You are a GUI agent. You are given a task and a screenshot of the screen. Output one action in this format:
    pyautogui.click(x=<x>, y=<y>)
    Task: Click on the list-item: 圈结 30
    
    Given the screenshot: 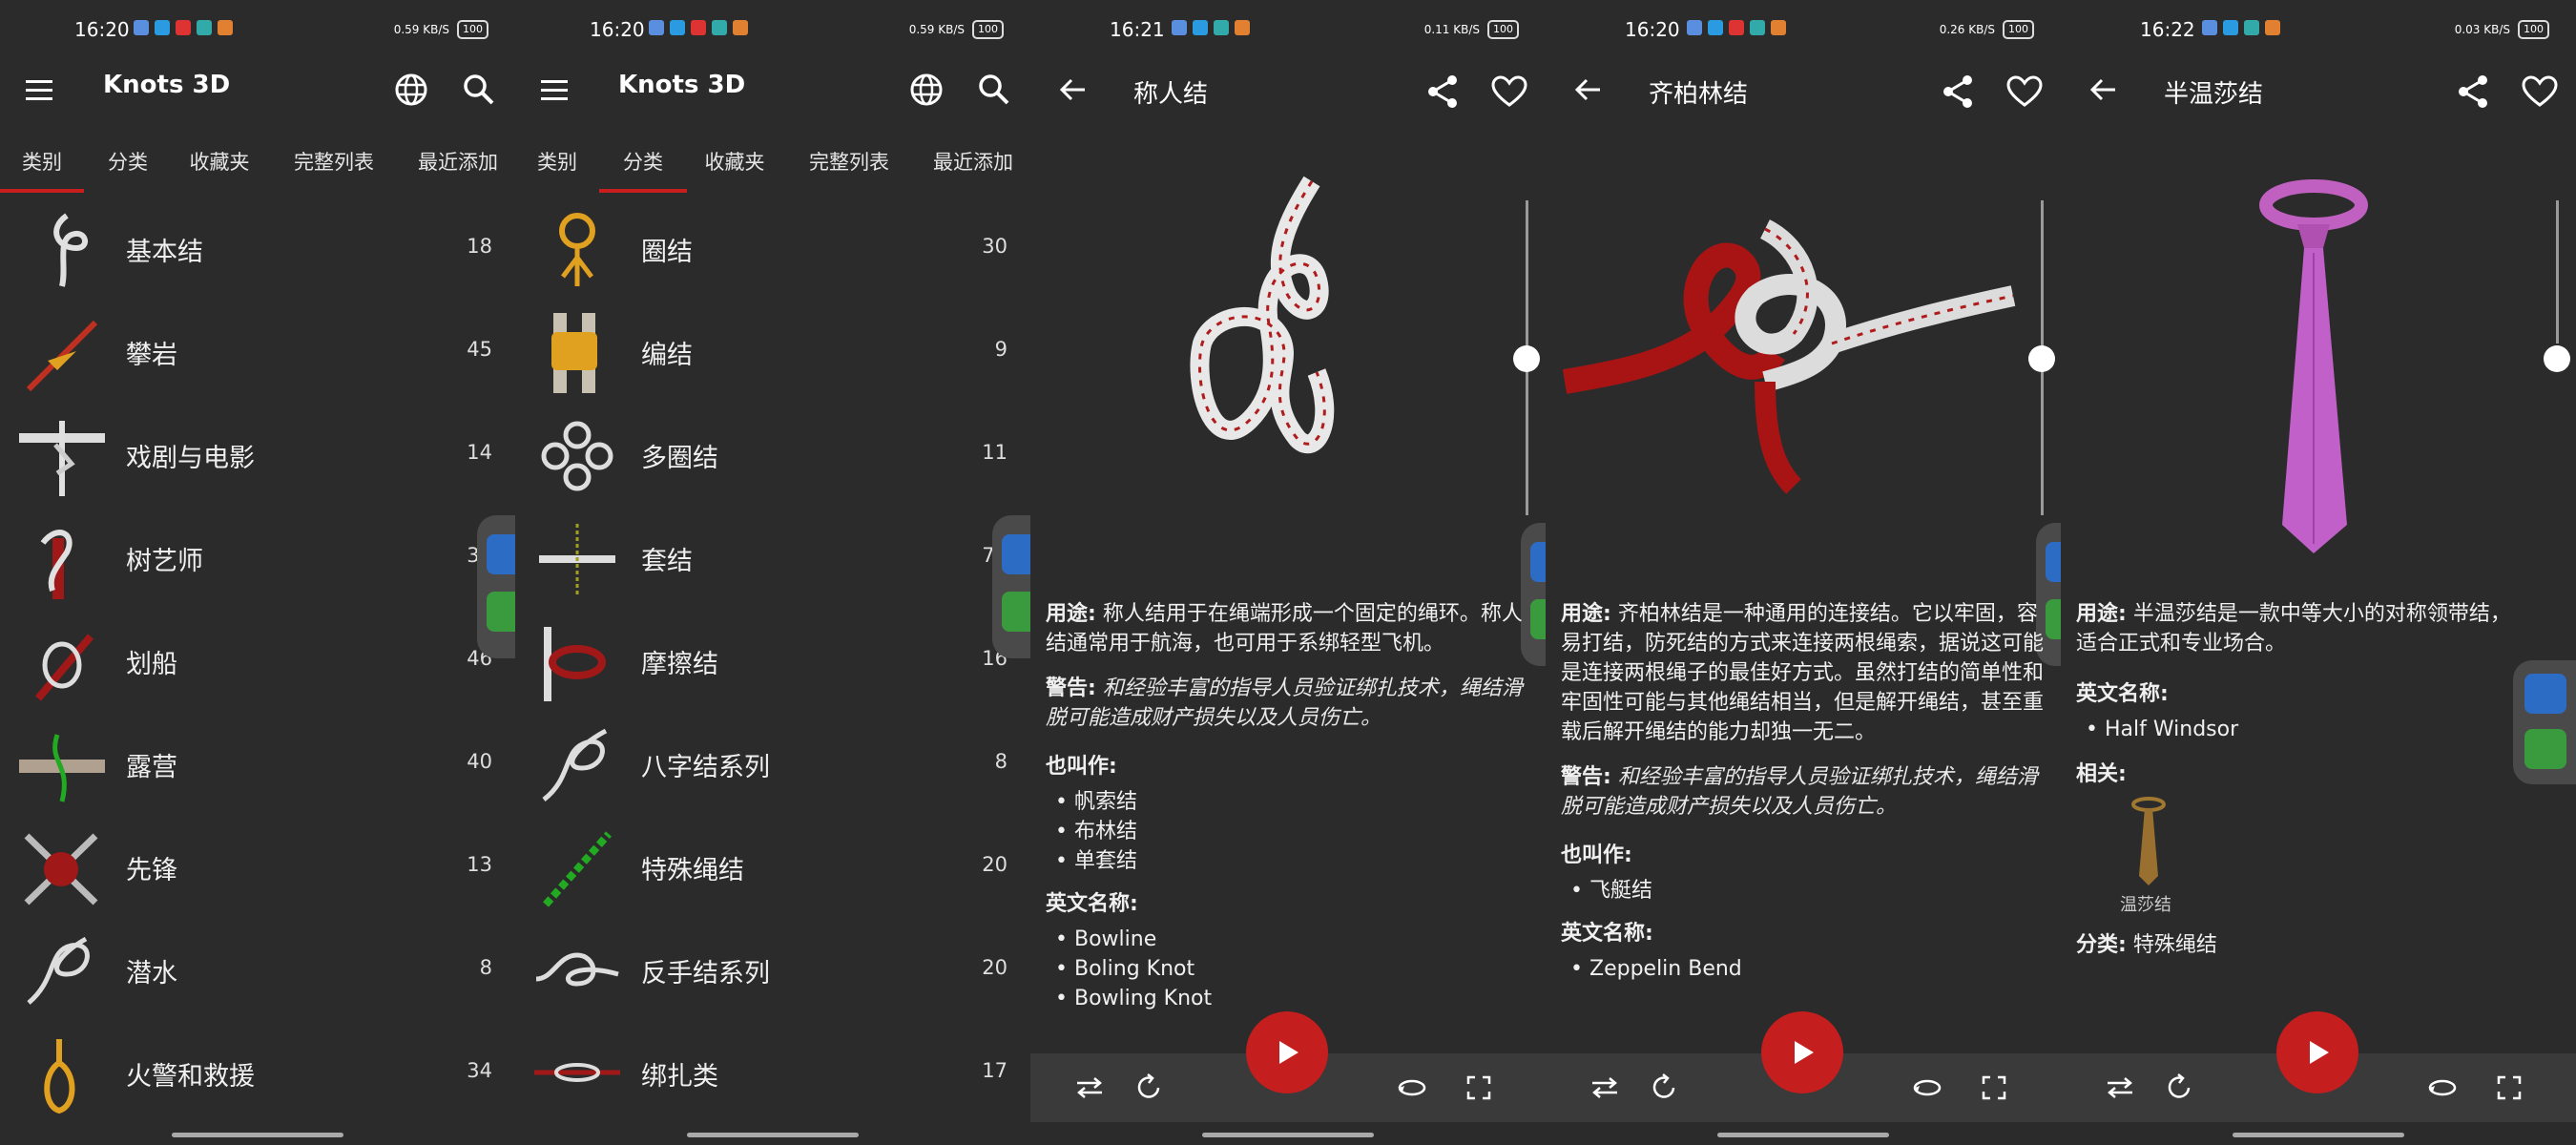 What is the action you would take?
    pyautogui.click(x=772, y=248)
    